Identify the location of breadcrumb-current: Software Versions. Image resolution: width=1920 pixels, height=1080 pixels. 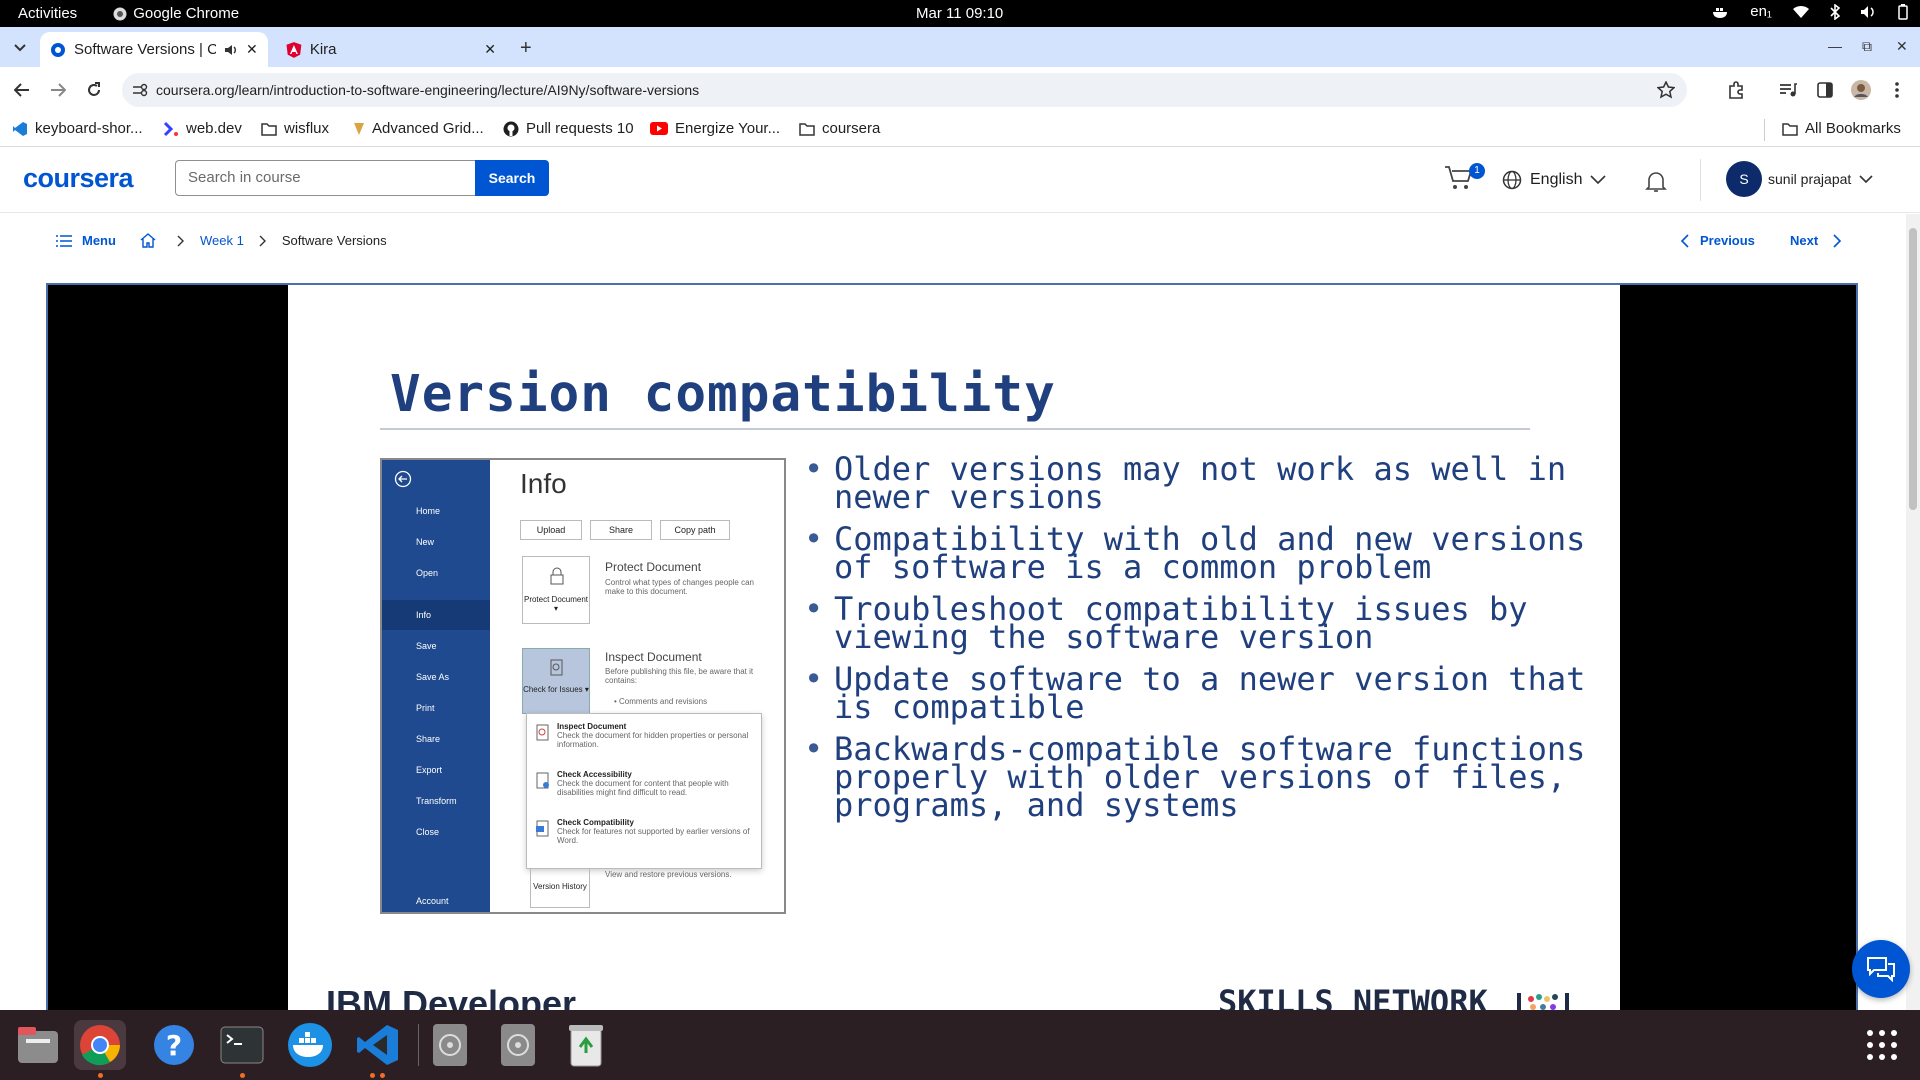
(334, 240).